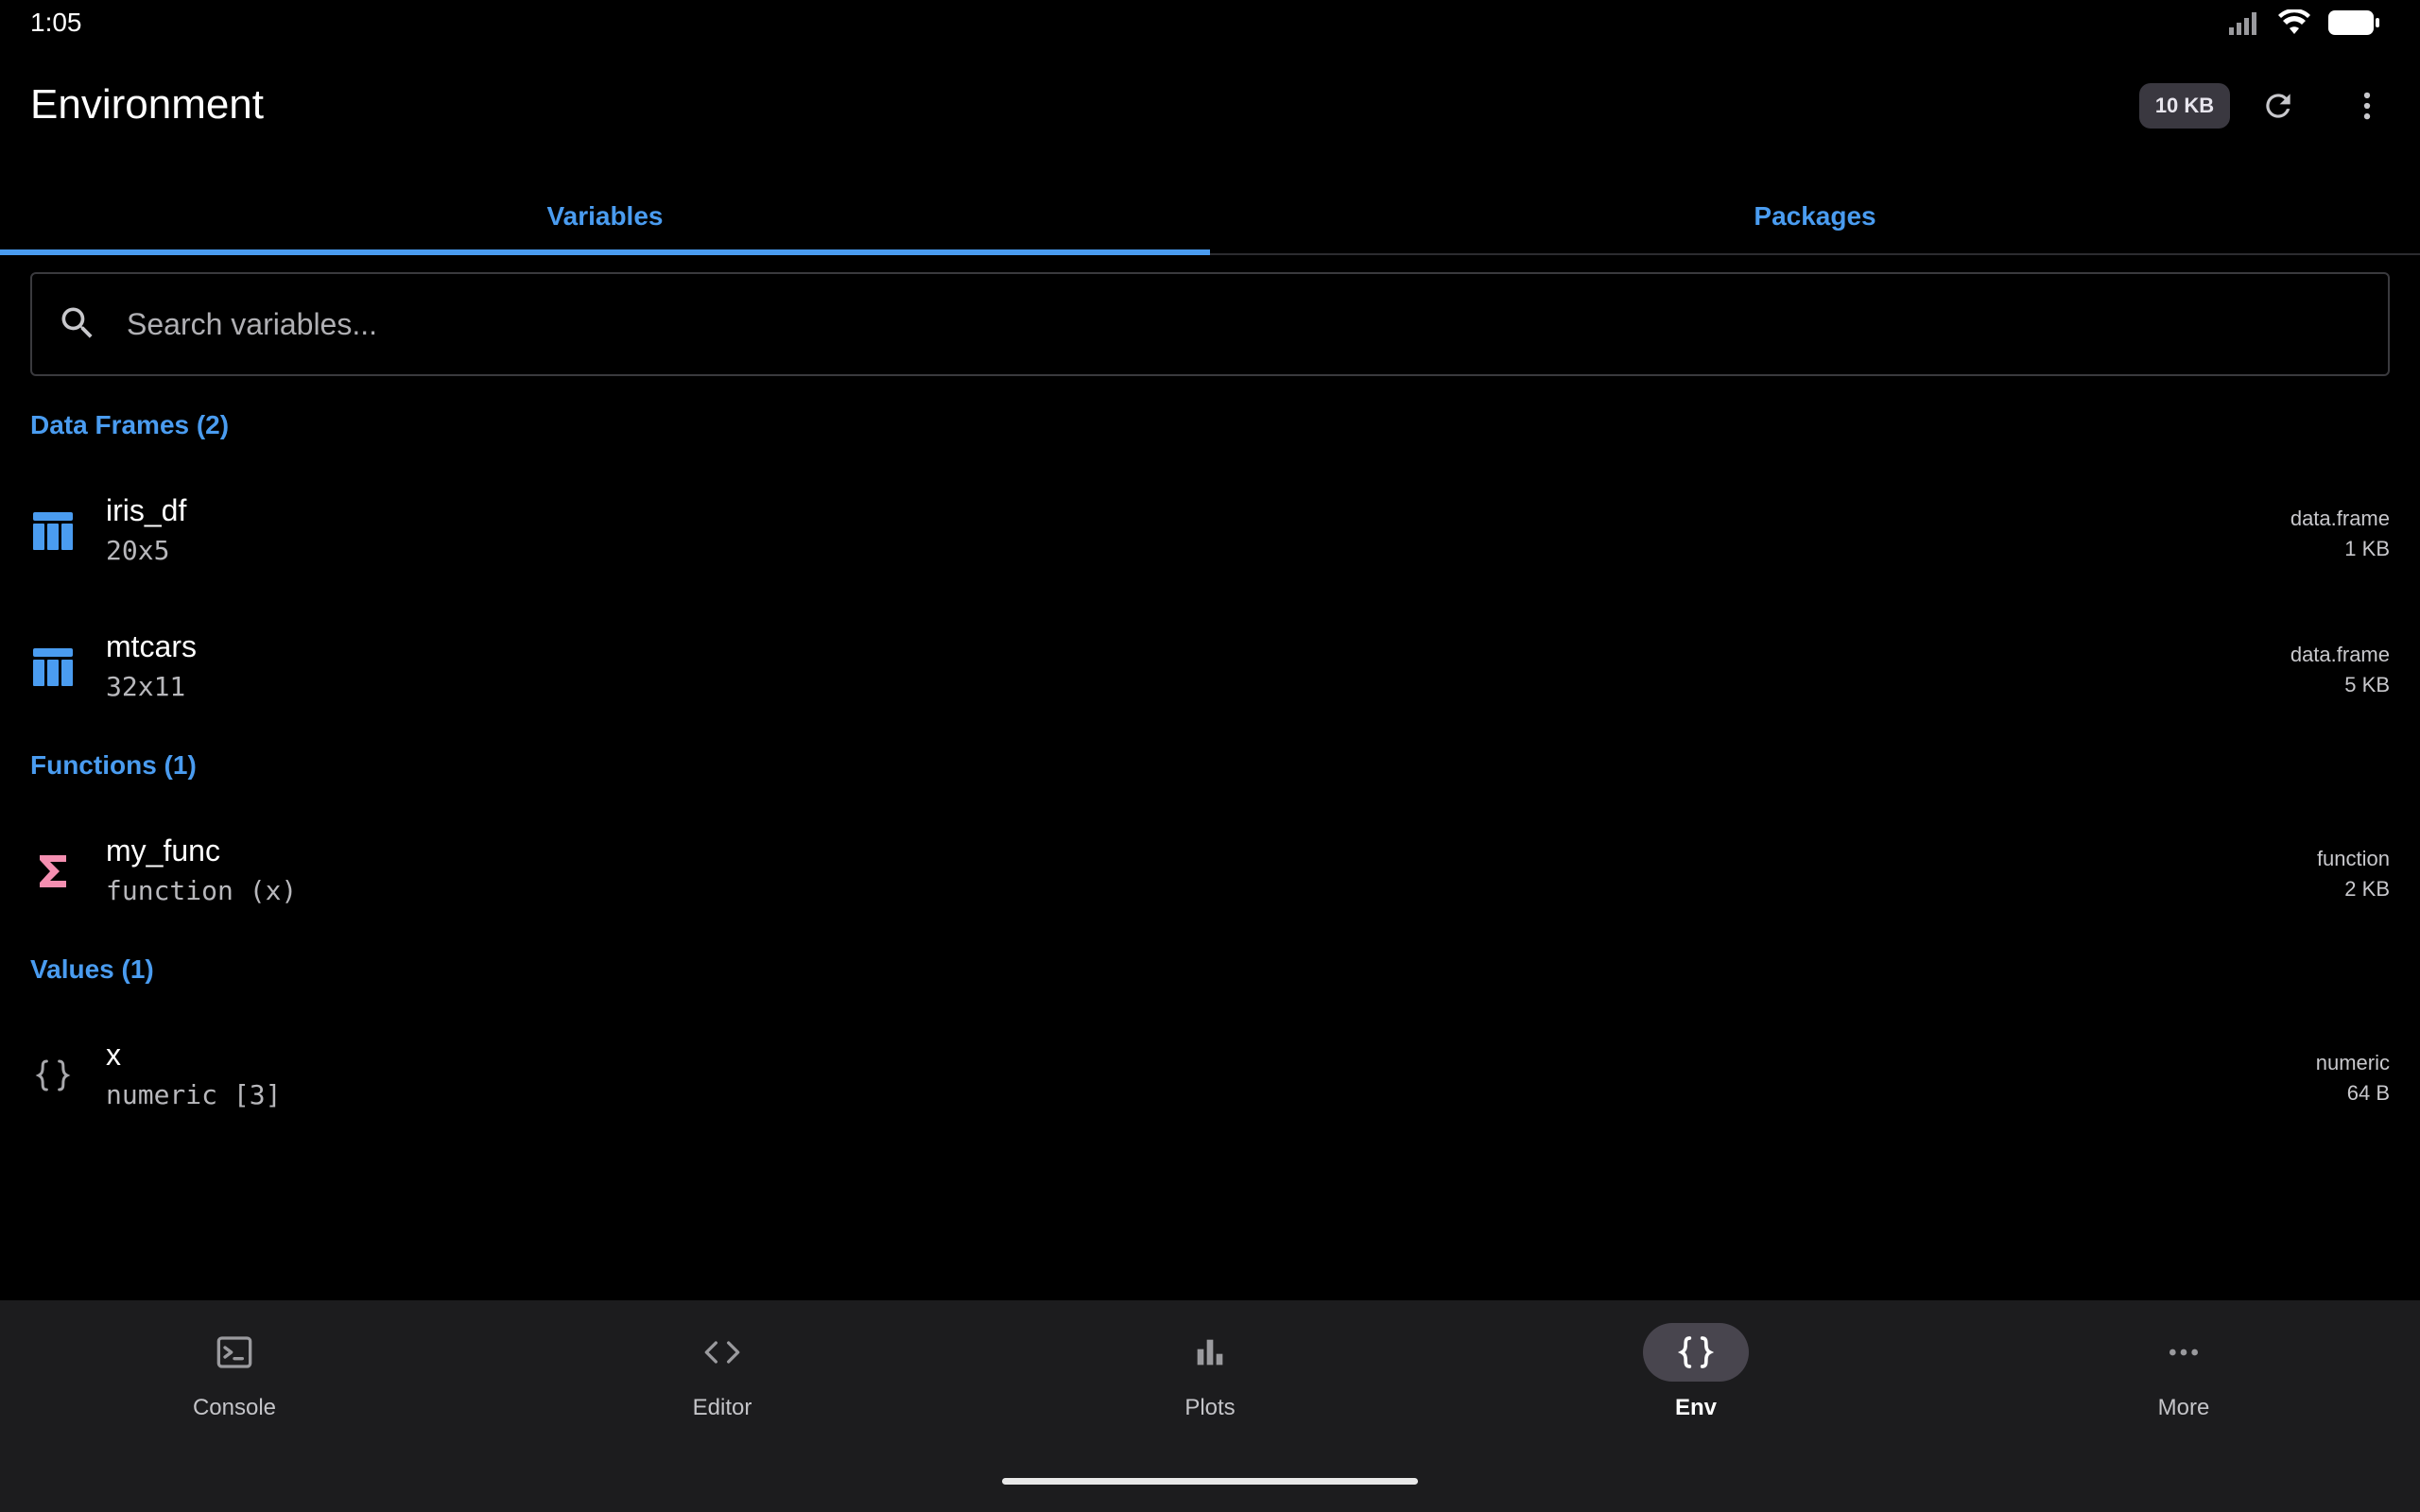 The height and width of the screenshot is (1512, 2420). Describe the element at coordinates (92, 969) in the screenshot. I see `section-header-values: Values (1)` at that location.